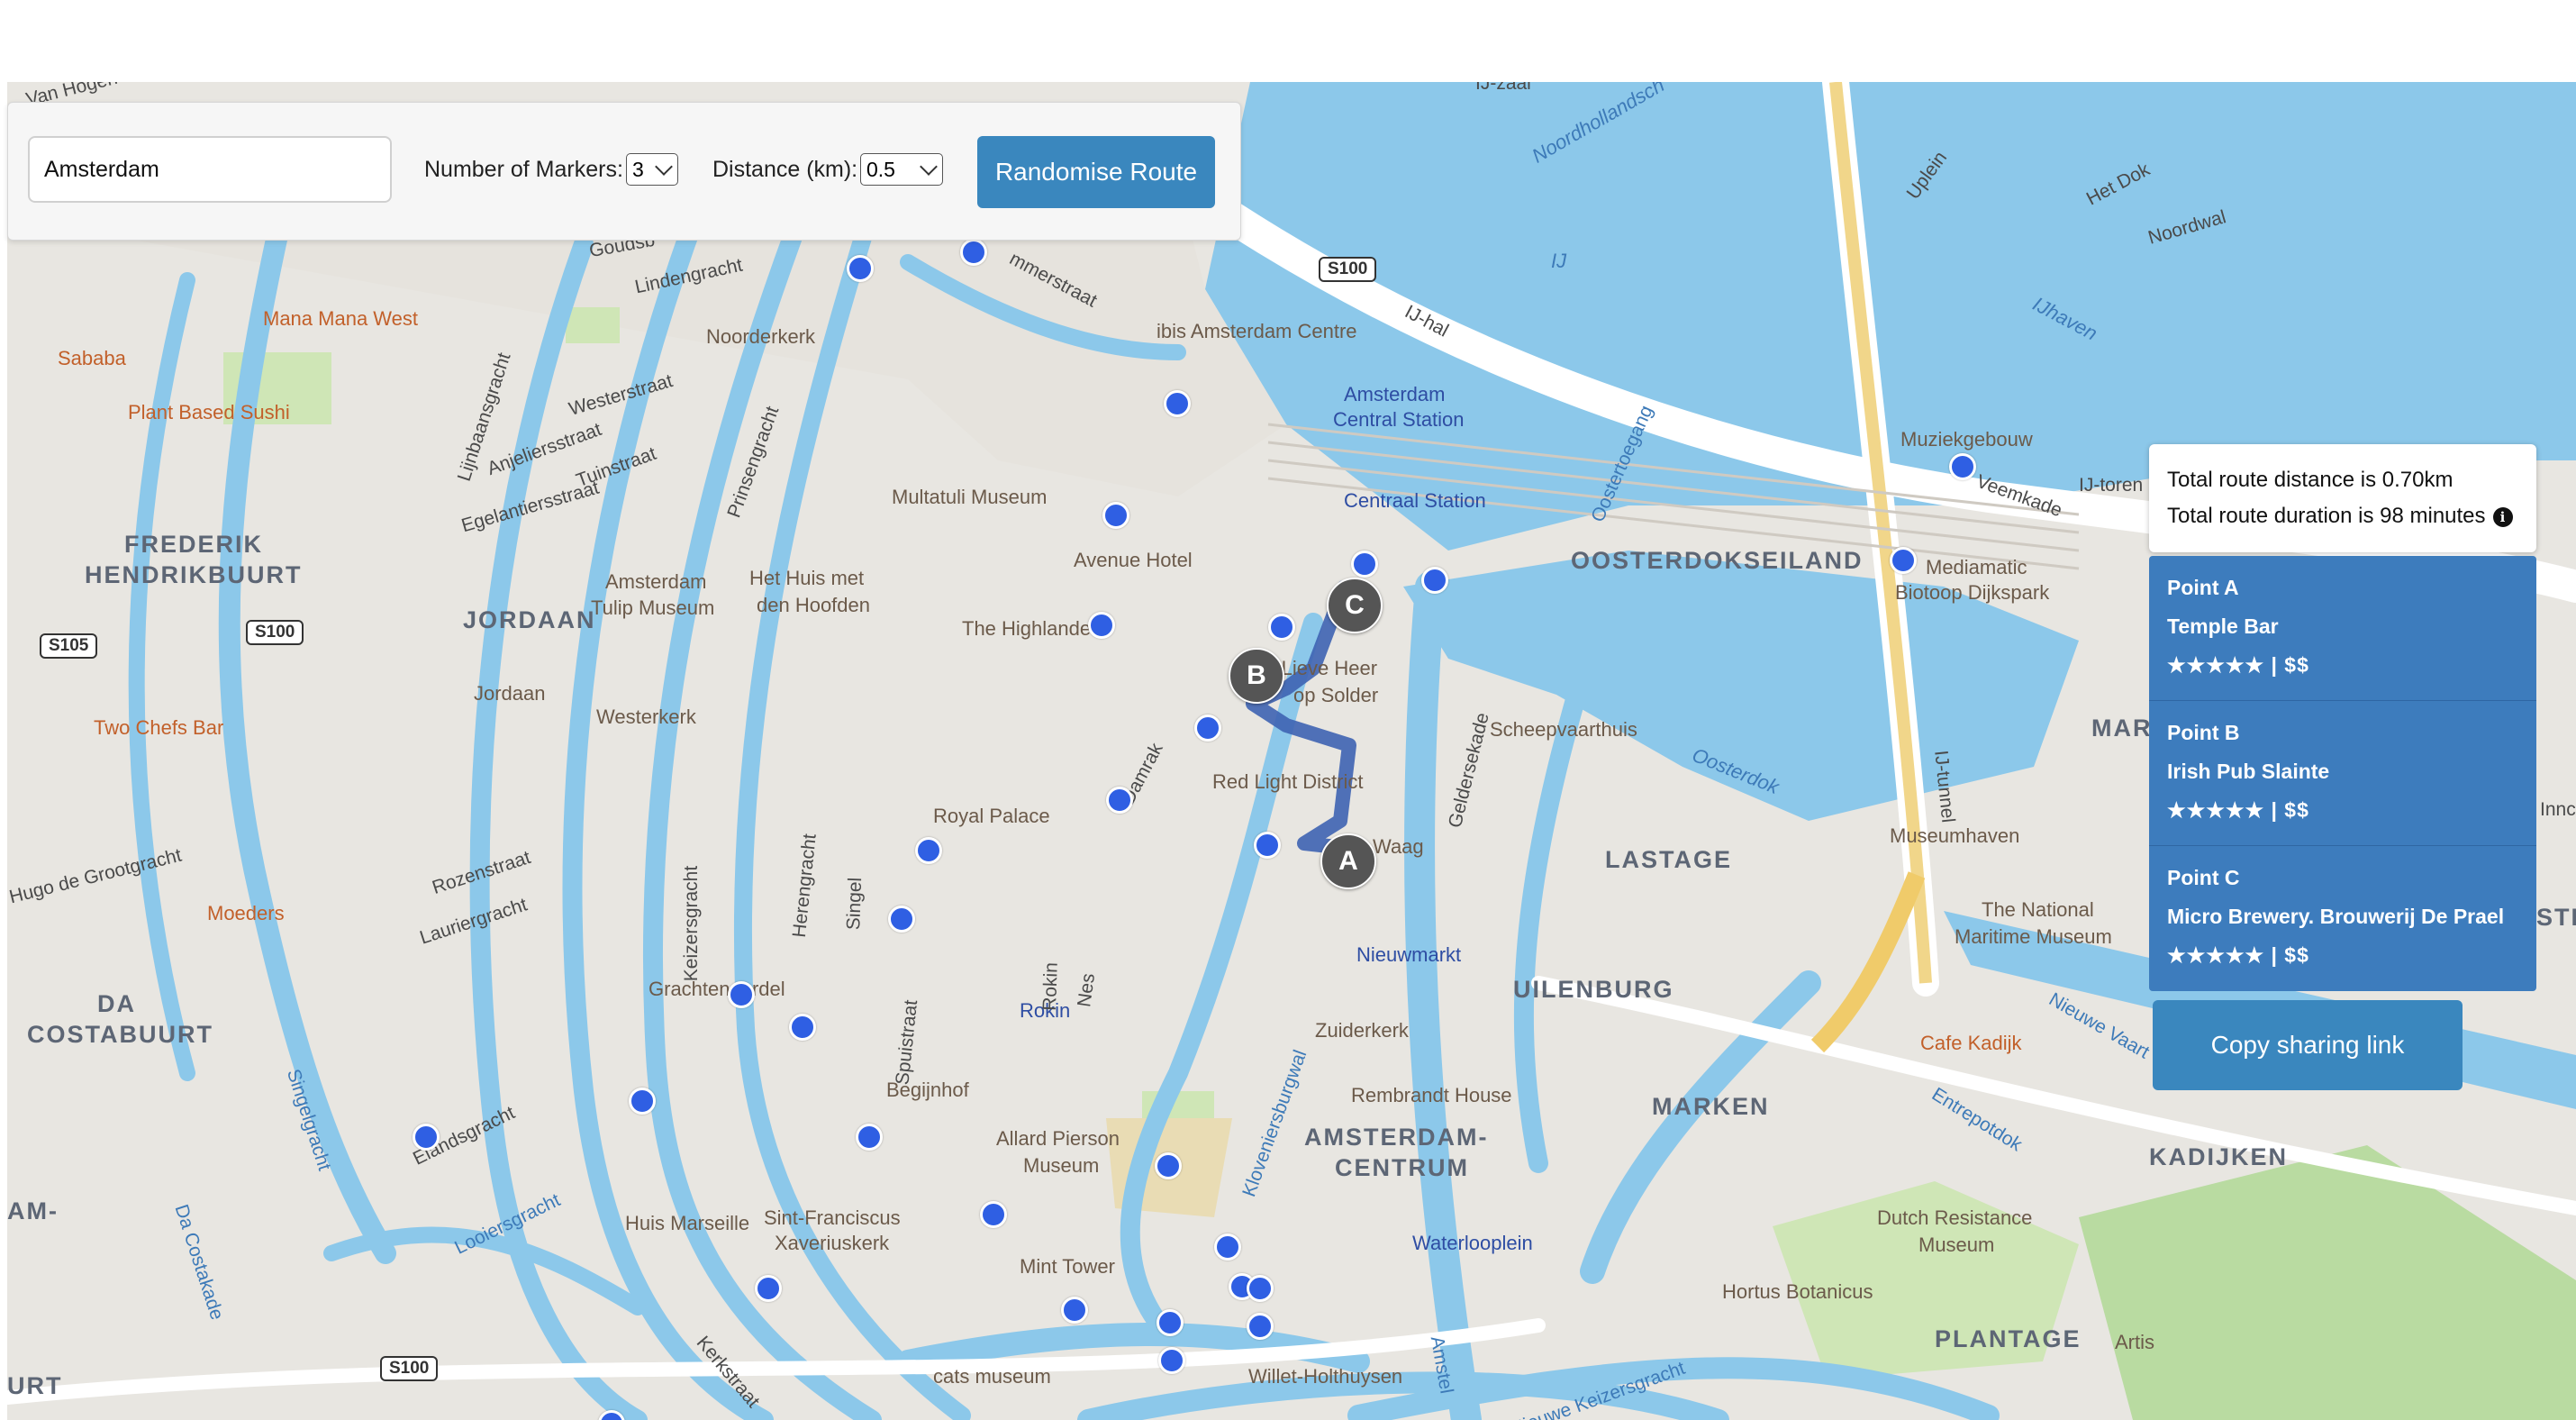 The width and height of the screenshot is (2576, 1420). Describe the element at coordinates (2203, 587) in the screenshot. I see `point-title: Point A` at that location.